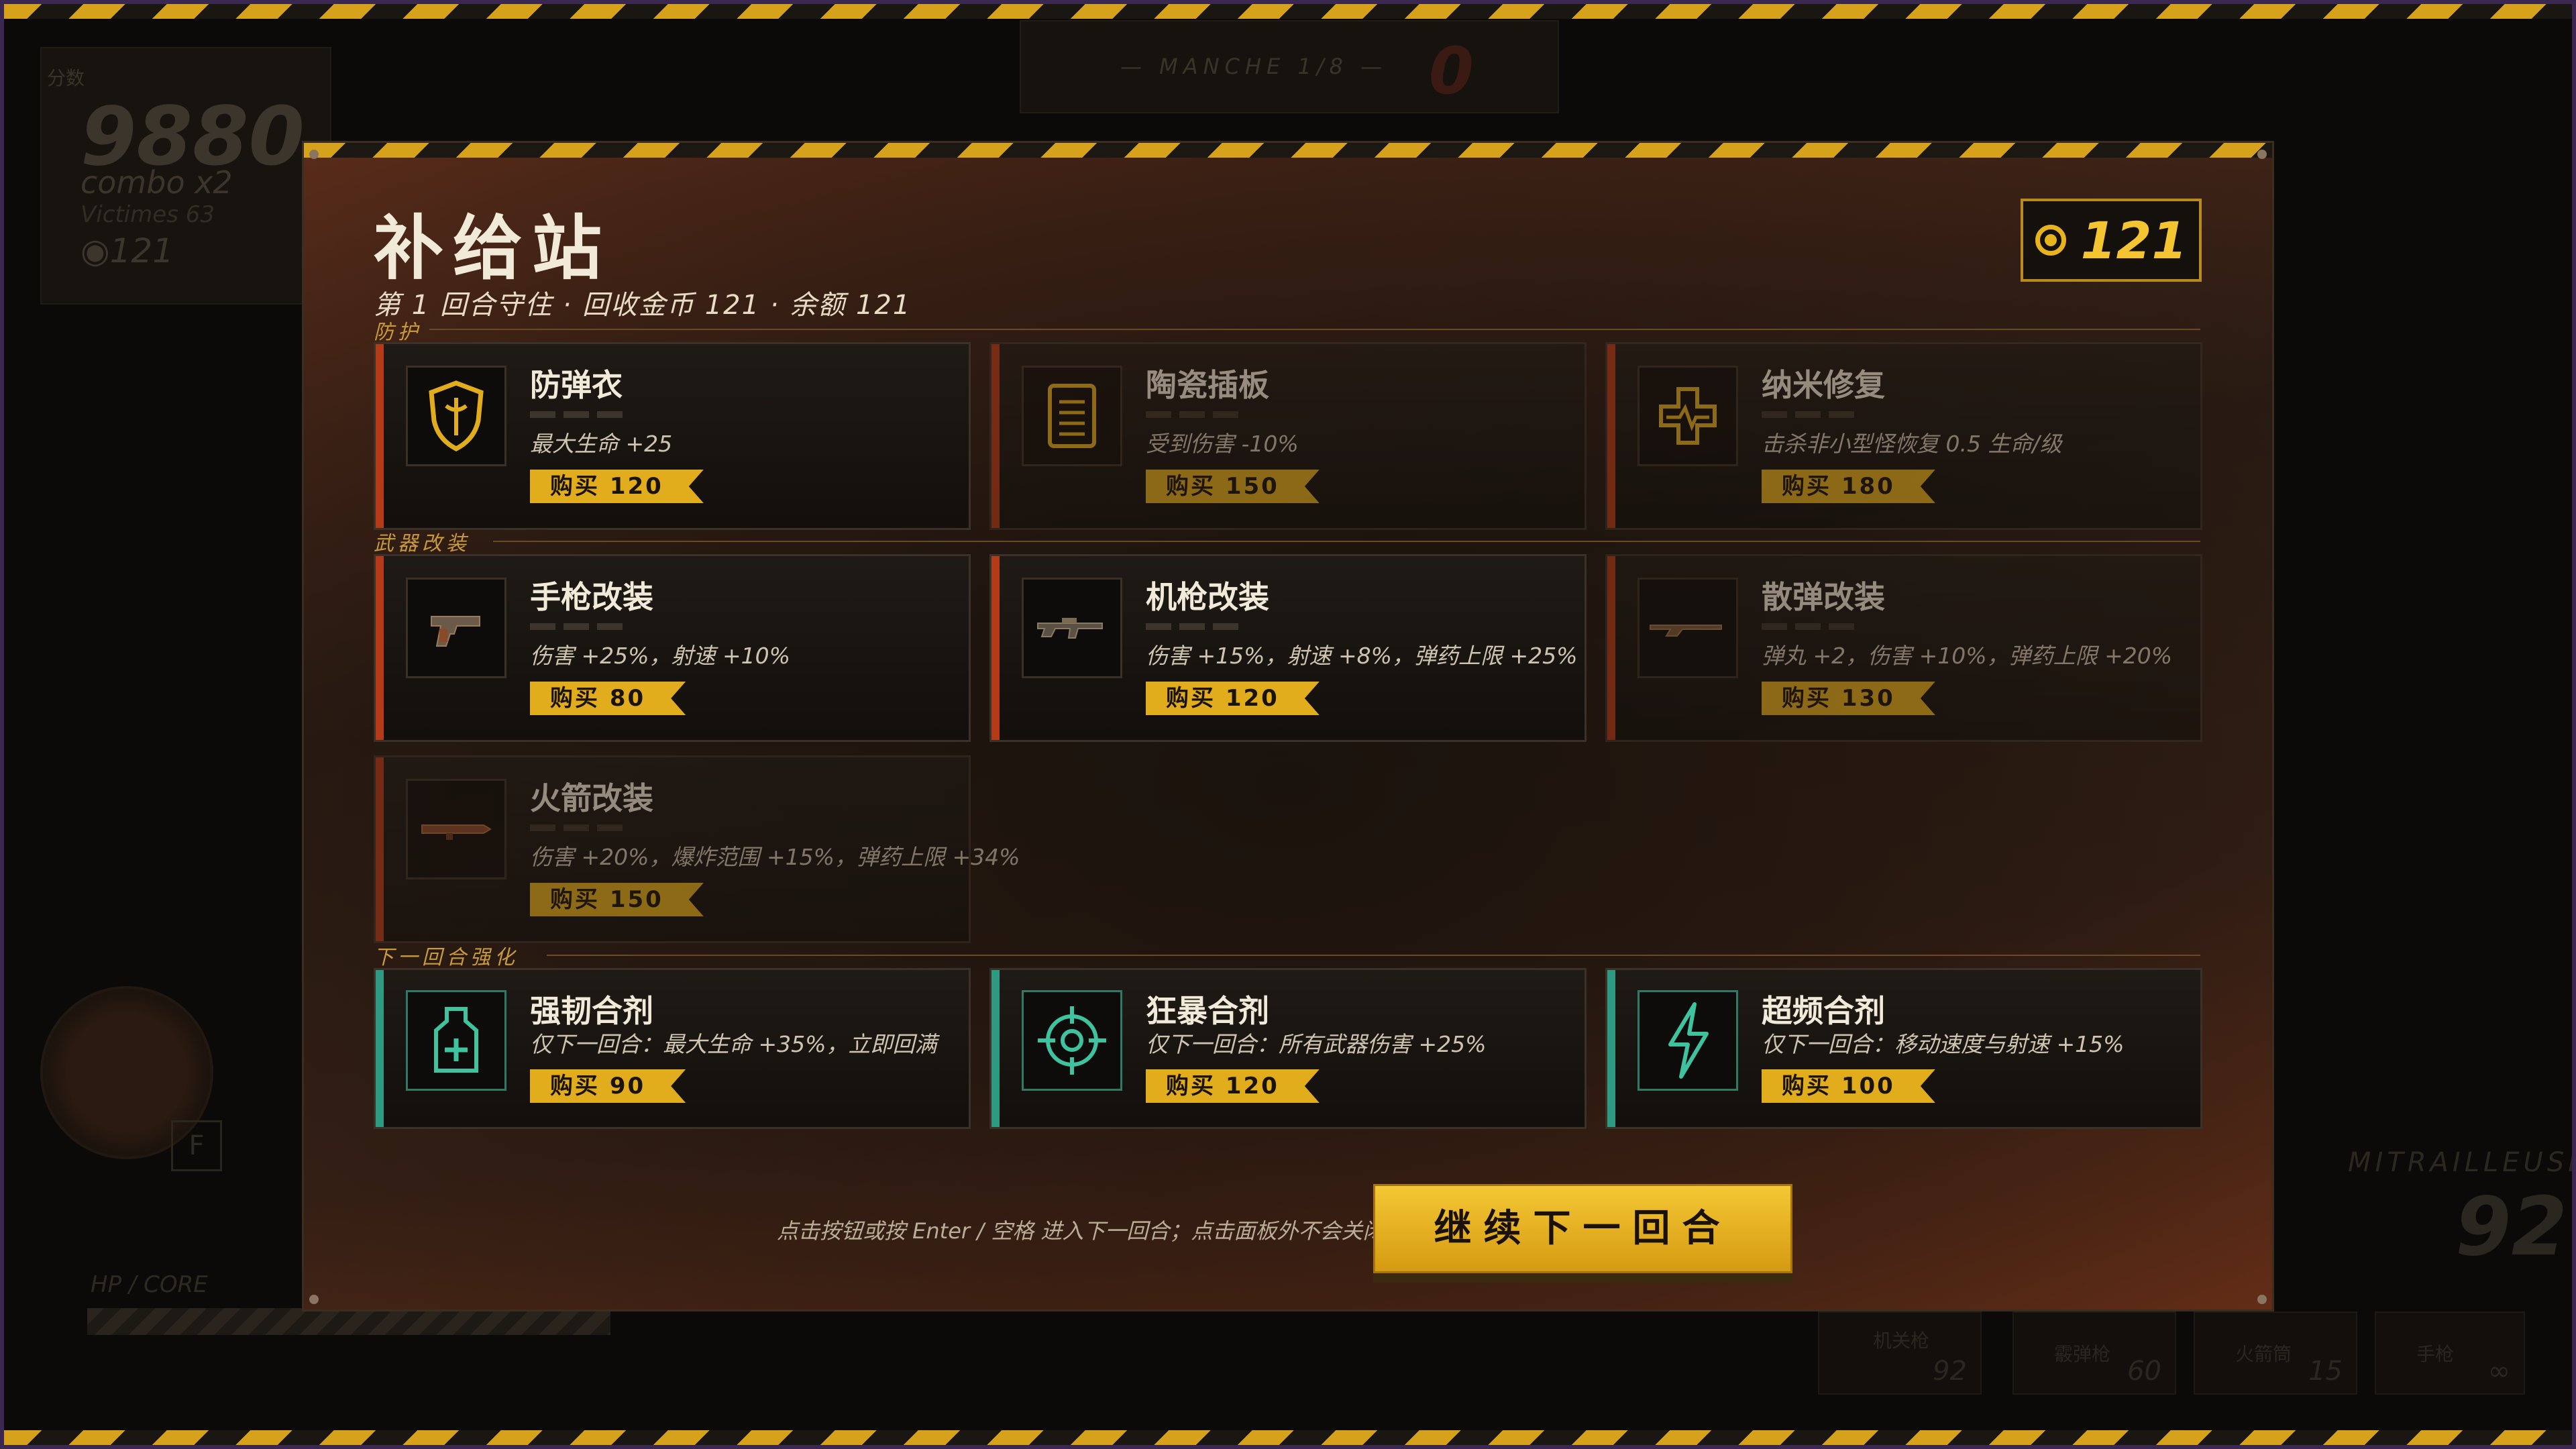 This screenshot has width=2576, height=1449. I want to click on crosshair-icon, so click(1072, 1040).